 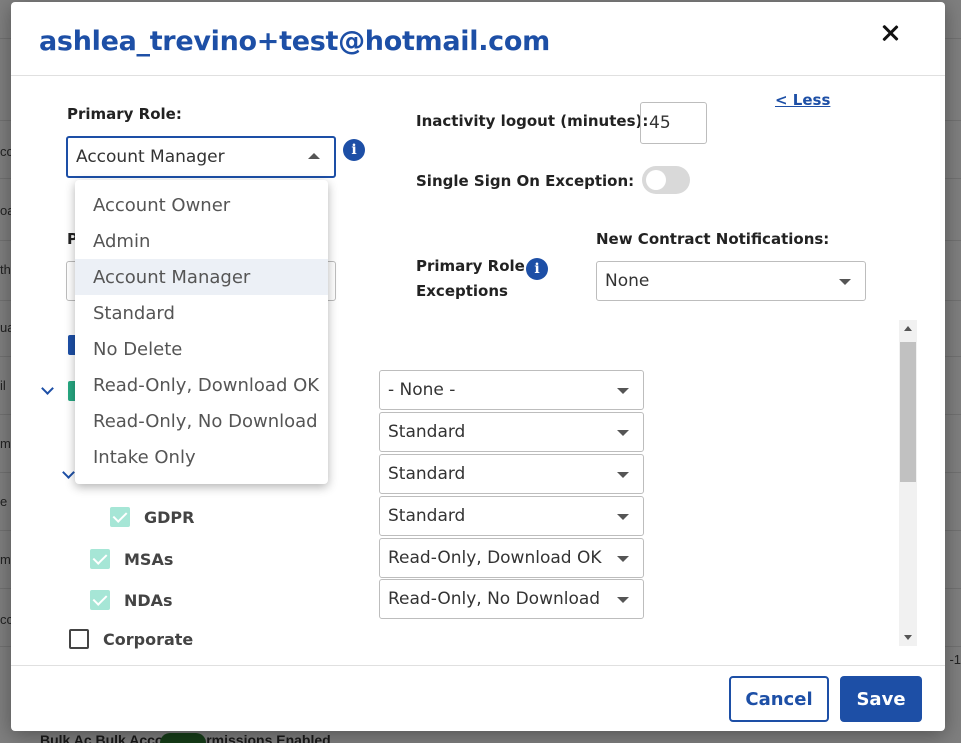 I want to click on tree-label-gdpr: GDPR, so click(x=169, y=517).